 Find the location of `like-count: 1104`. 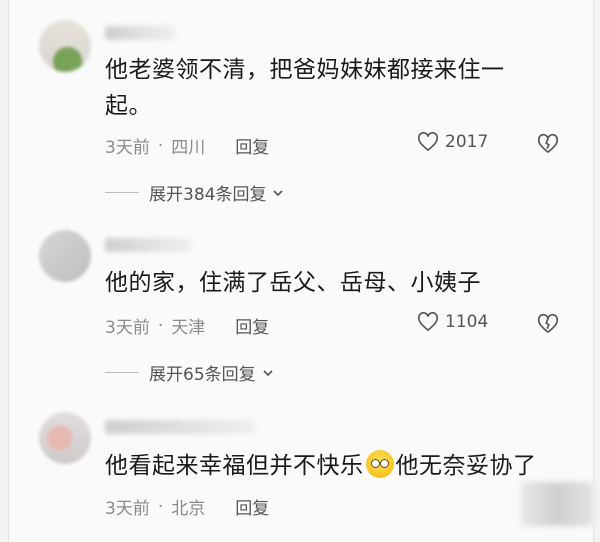

like-count: 1104 is located at coordinates (467, 322).